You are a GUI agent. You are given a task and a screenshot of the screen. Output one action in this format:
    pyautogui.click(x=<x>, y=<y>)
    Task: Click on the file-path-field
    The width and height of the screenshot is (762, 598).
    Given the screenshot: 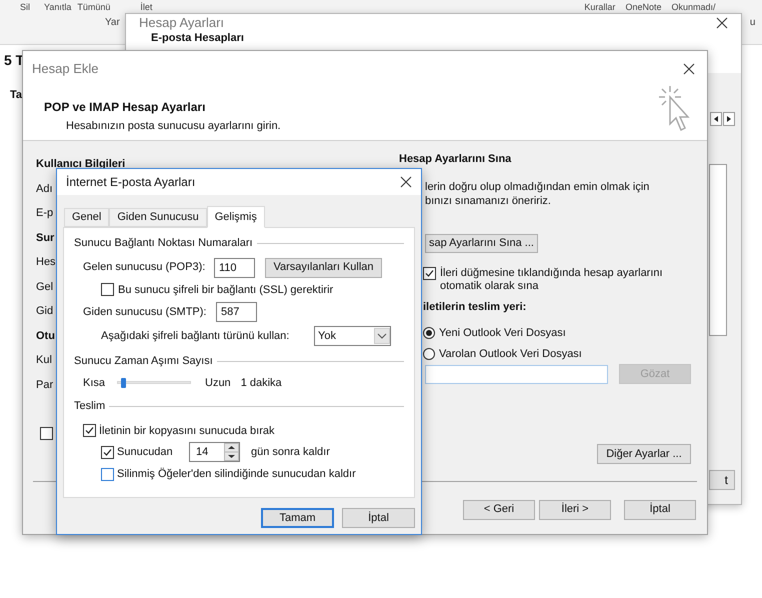 What is the action you would take?
    pyautogui.click(x=516, y=374)
    